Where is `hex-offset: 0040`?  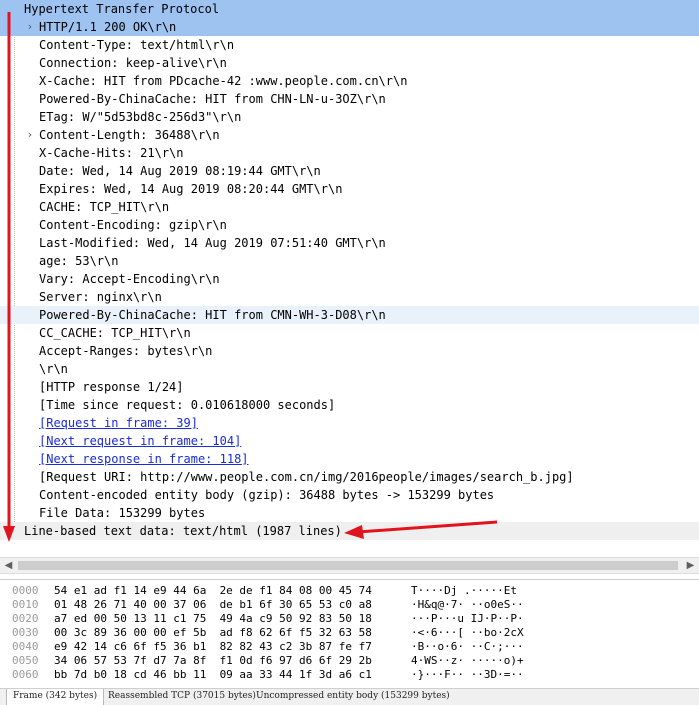
hex-offset: 0040 is located at coordinates (25, 646).